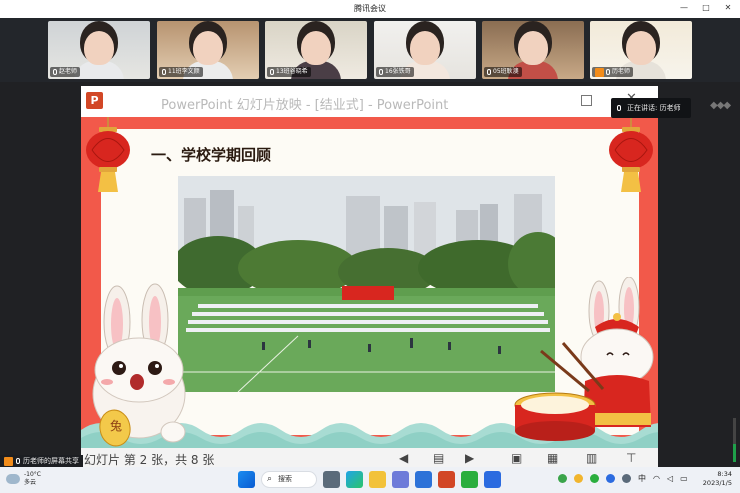  Describe the element at coordinates (469, 479) in the screenshot. I see `wechat-icon` at that location.